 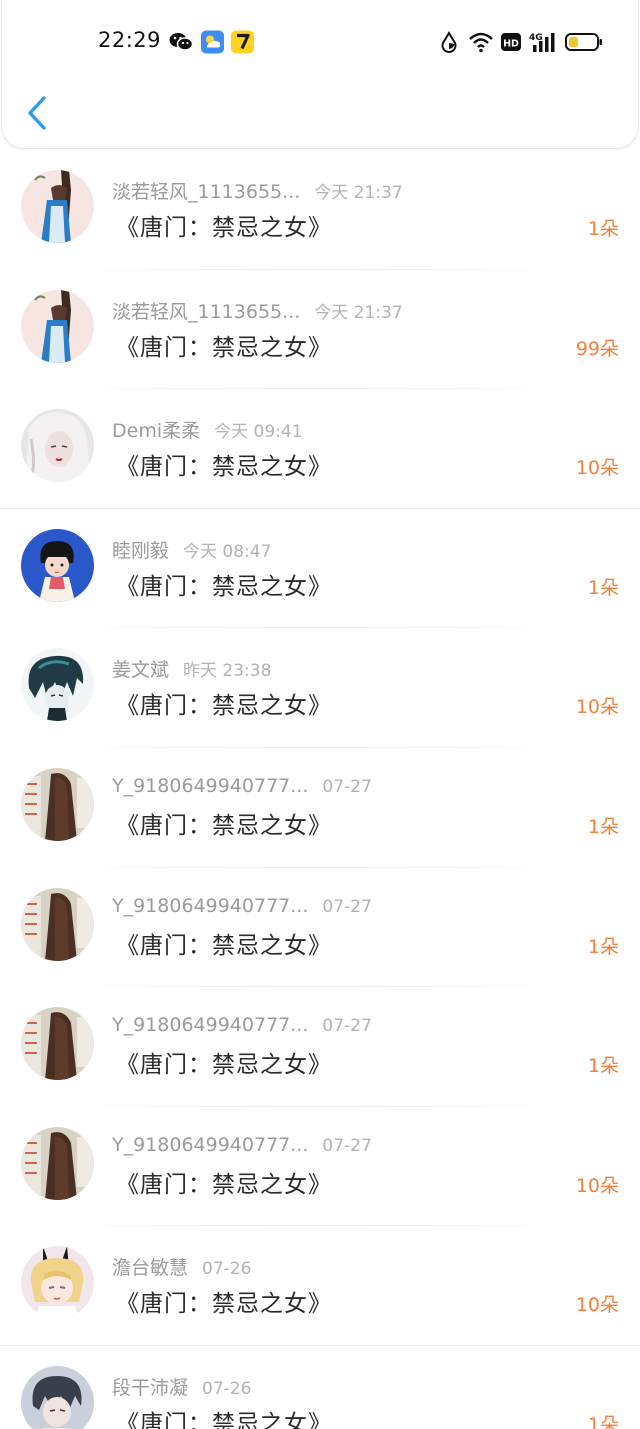 What do you see at coordinates (156, 431) in the screenshot?
I see `user-name: Demi柔柔` at bounding box center [156, 431].